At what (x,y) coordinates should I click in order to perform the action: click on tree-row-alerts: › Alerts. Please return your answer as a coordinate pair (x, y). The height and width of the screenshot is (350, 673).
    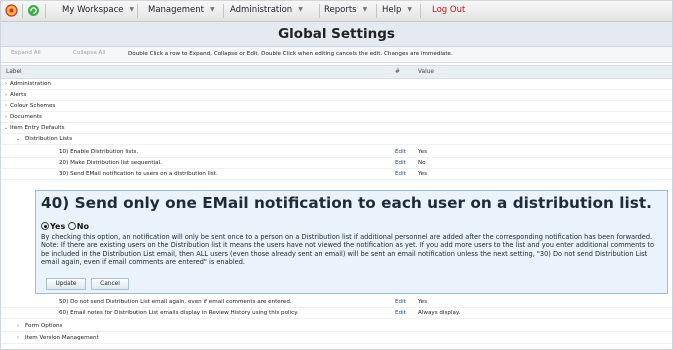
    Looking at the image, I should click on (336, 95).